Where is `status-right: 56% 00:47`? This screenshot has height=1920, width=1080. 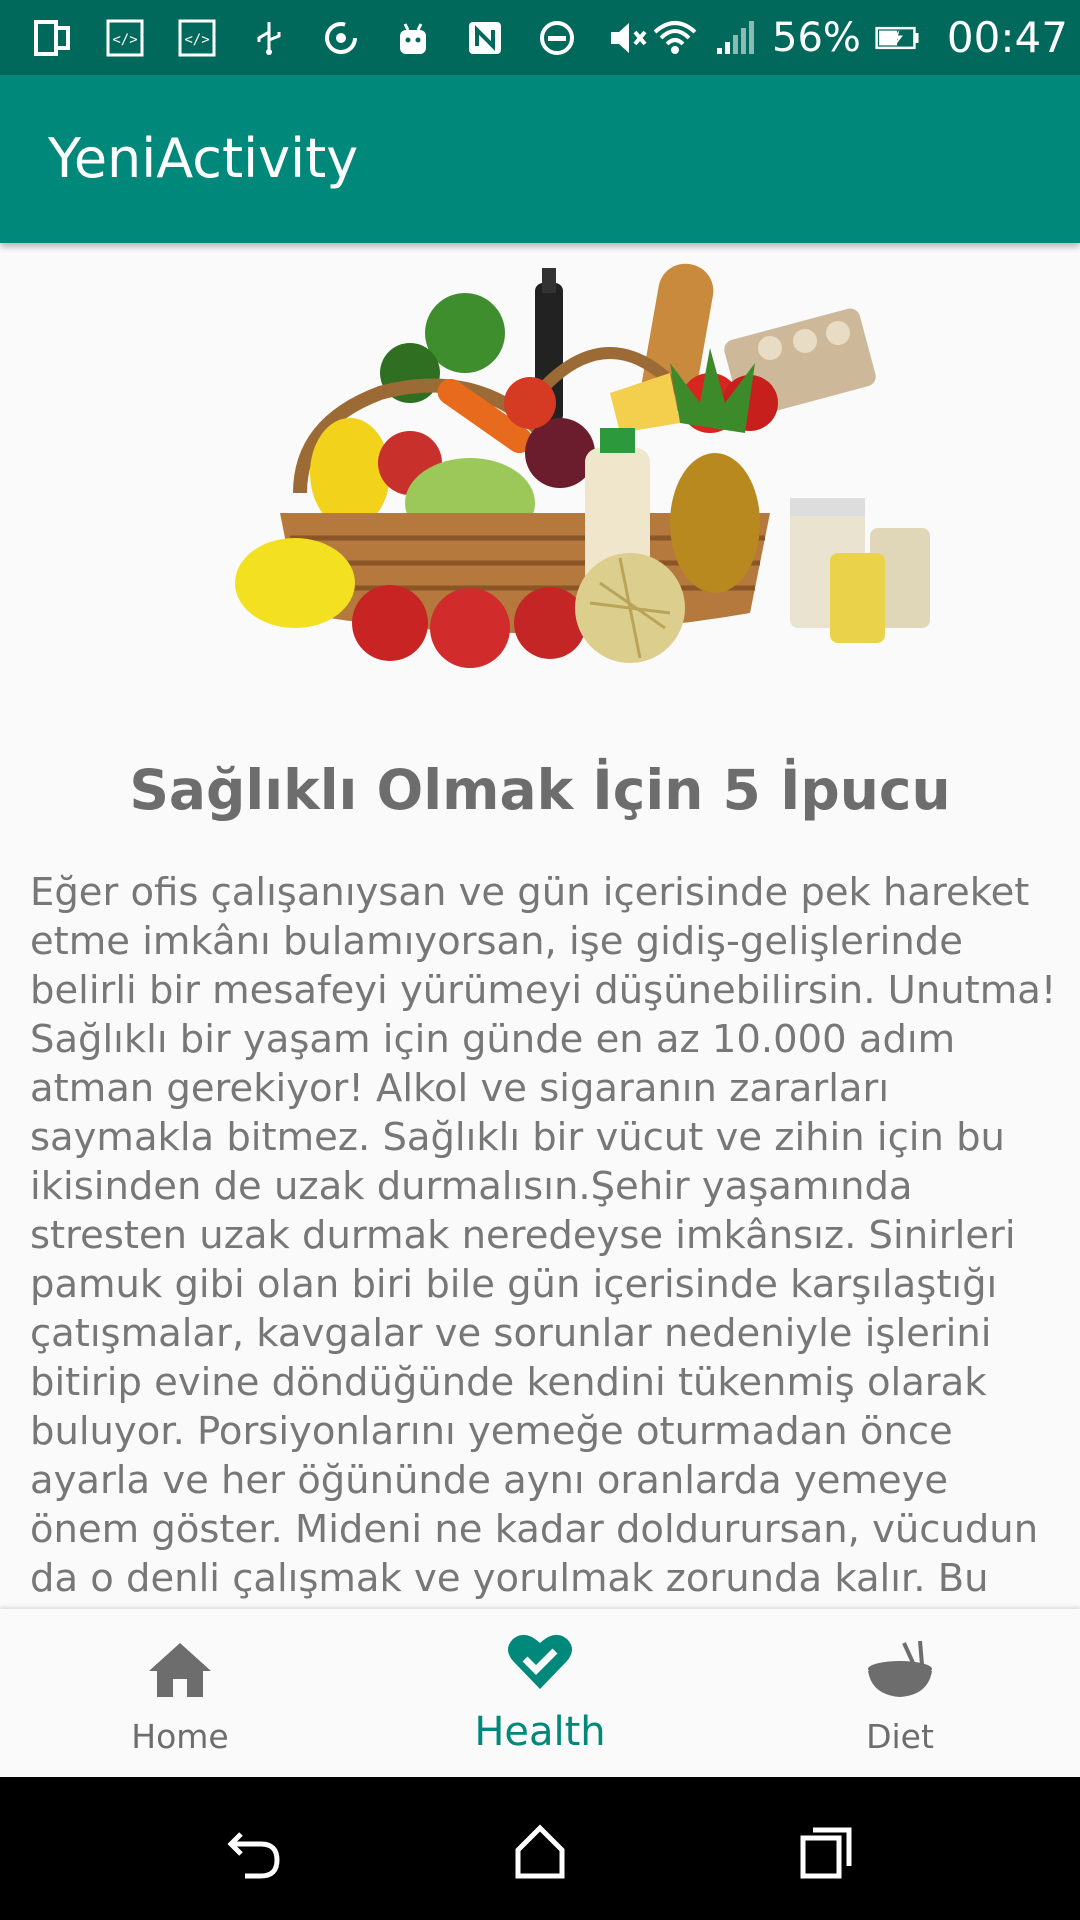 status-right: 56% 00:47 is located at coordinates (866, 37).